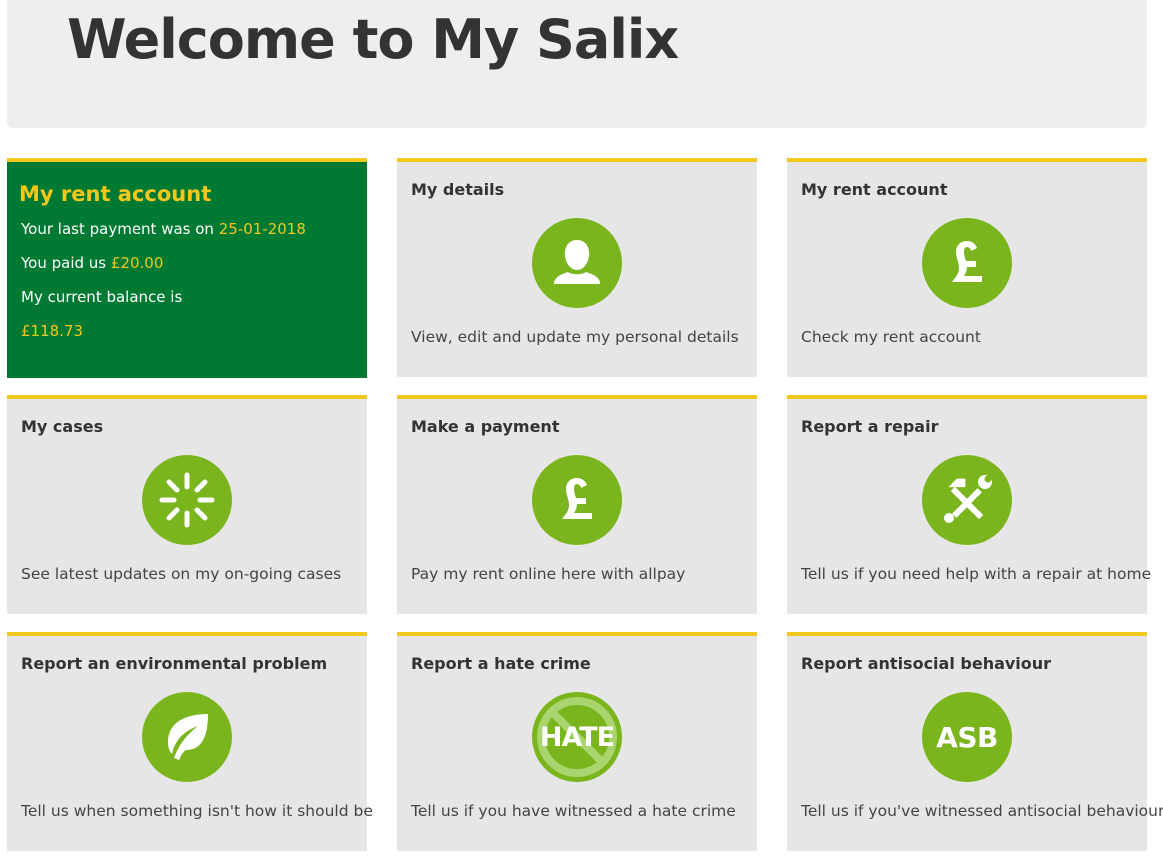 The width and height of the screenshot is (1163, 863). I want to click on tile-title: My rent account, so click(874, 189).